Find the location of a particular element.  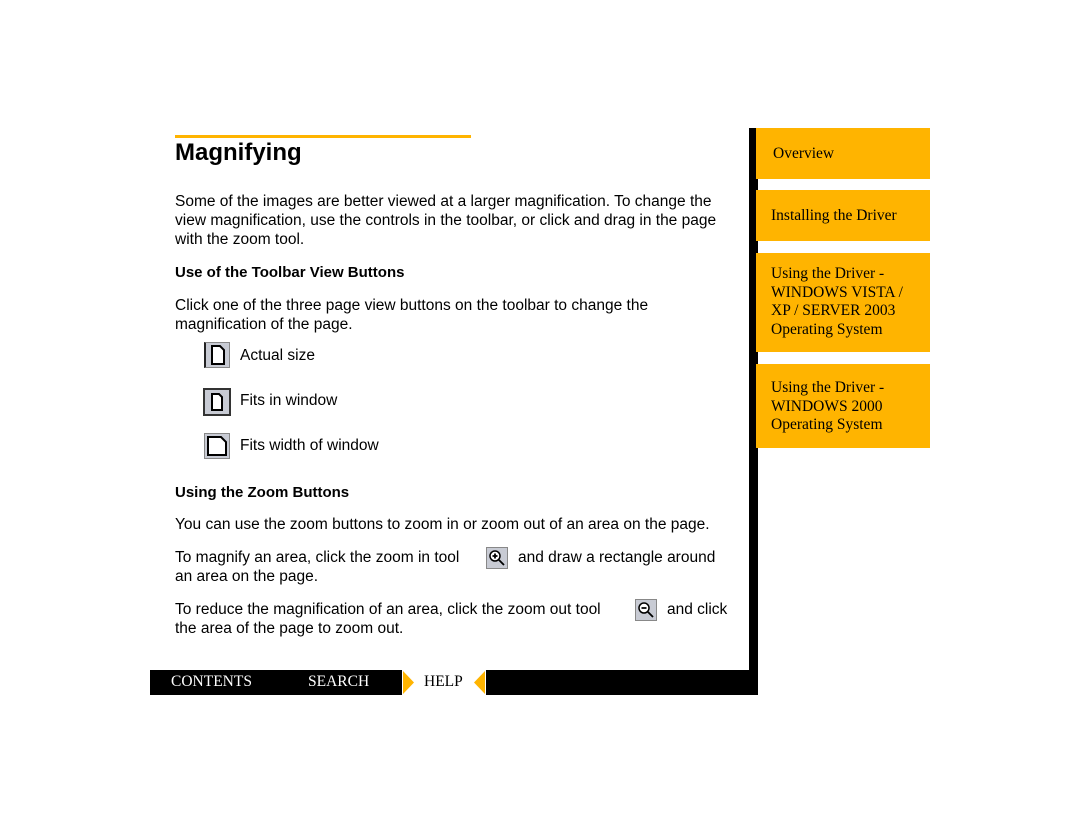

actual-size-icon is located at coordinates (217, 355).